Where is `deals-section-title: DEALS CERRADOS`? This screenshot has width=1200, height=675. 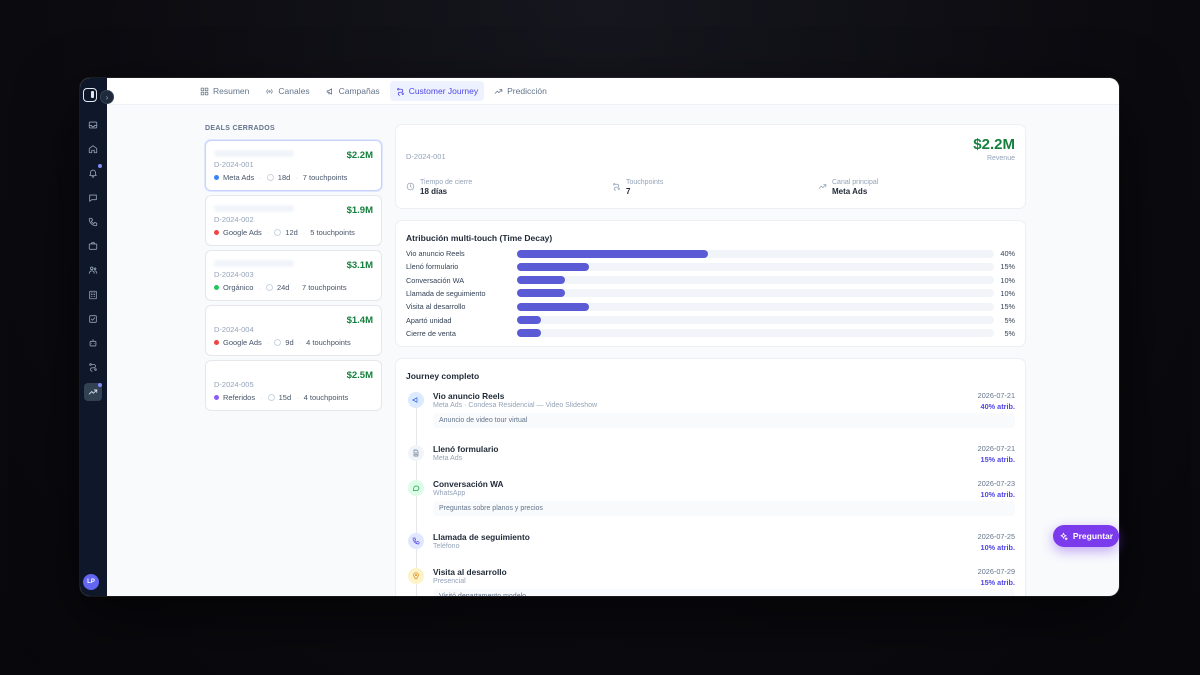
deals-section-title: DEALS CERRADOS is located at coordinates (240, 128).